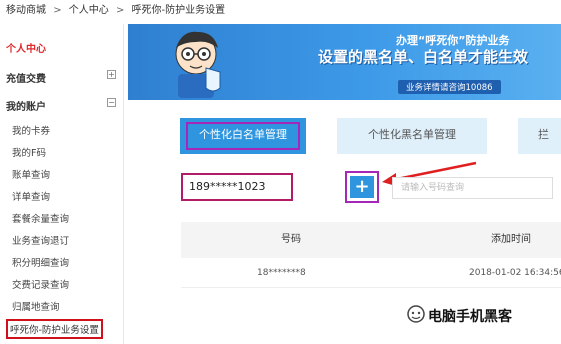 The image size is (561, 344). I want to click on column-header-number: 号码, so click(291, 239).